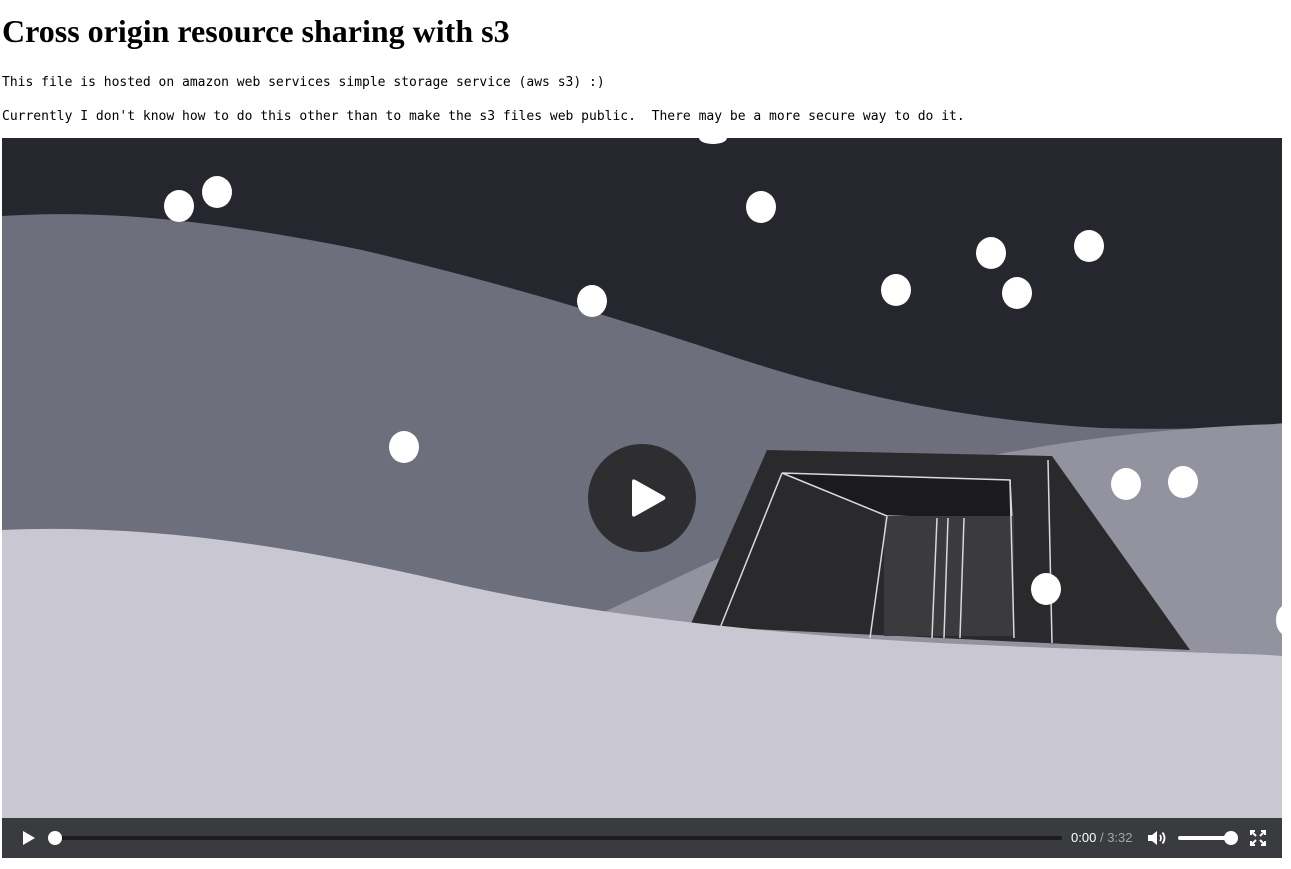  I want to click on duration: 3:32, so click(1120, 837).